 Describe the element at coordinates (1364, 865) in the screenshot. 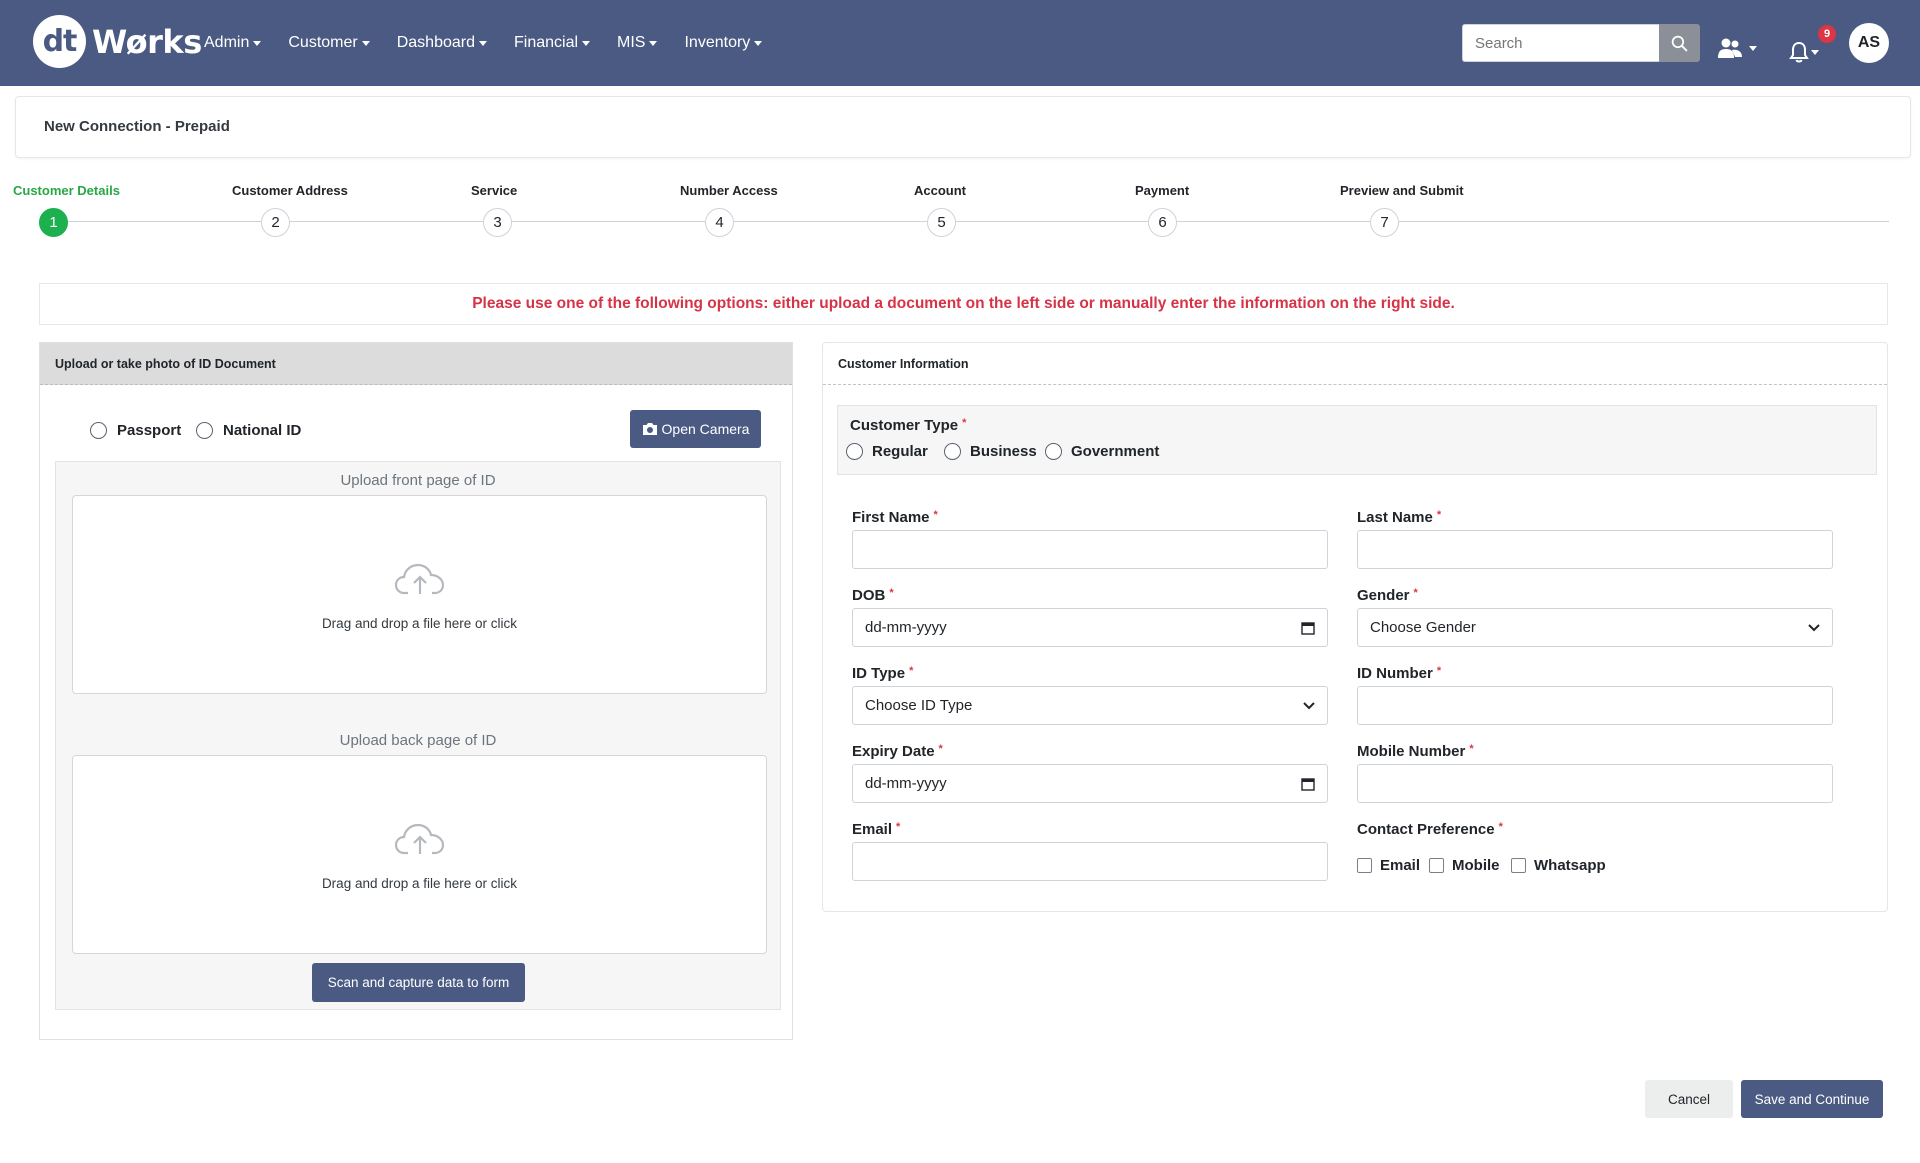

I see `email-checkbox` at that location.